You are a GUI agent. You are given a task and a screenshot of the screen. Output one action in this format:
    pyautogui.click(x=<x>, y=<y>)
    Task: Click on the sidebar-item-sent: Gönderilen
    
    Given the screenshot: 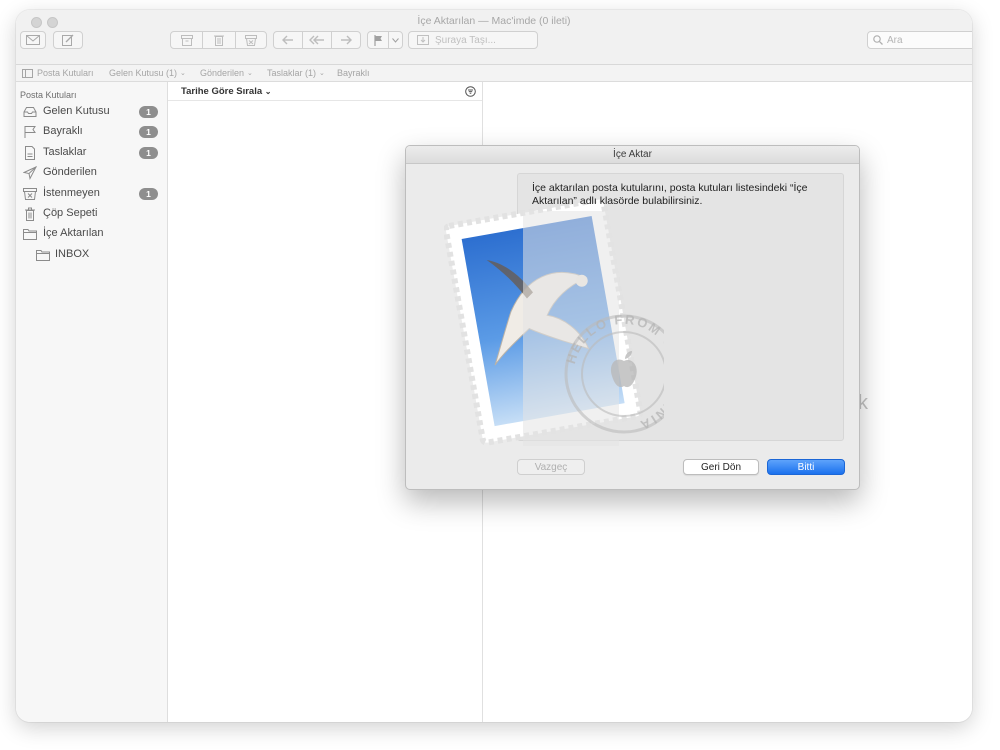 What is the action you would take?
    pyautogui.click(x=91, y=173)
    